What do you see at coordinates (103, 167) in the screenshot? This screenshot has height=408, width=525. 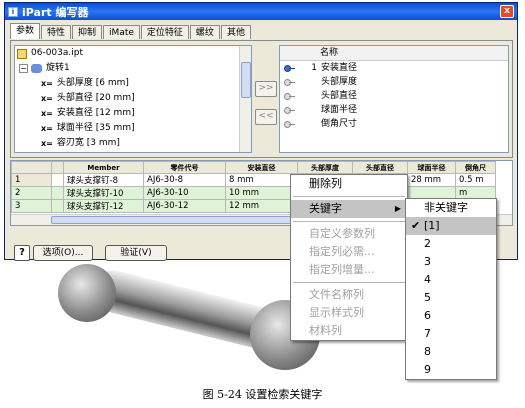 I see `column-header: Member` at bounding box center [103, 167].